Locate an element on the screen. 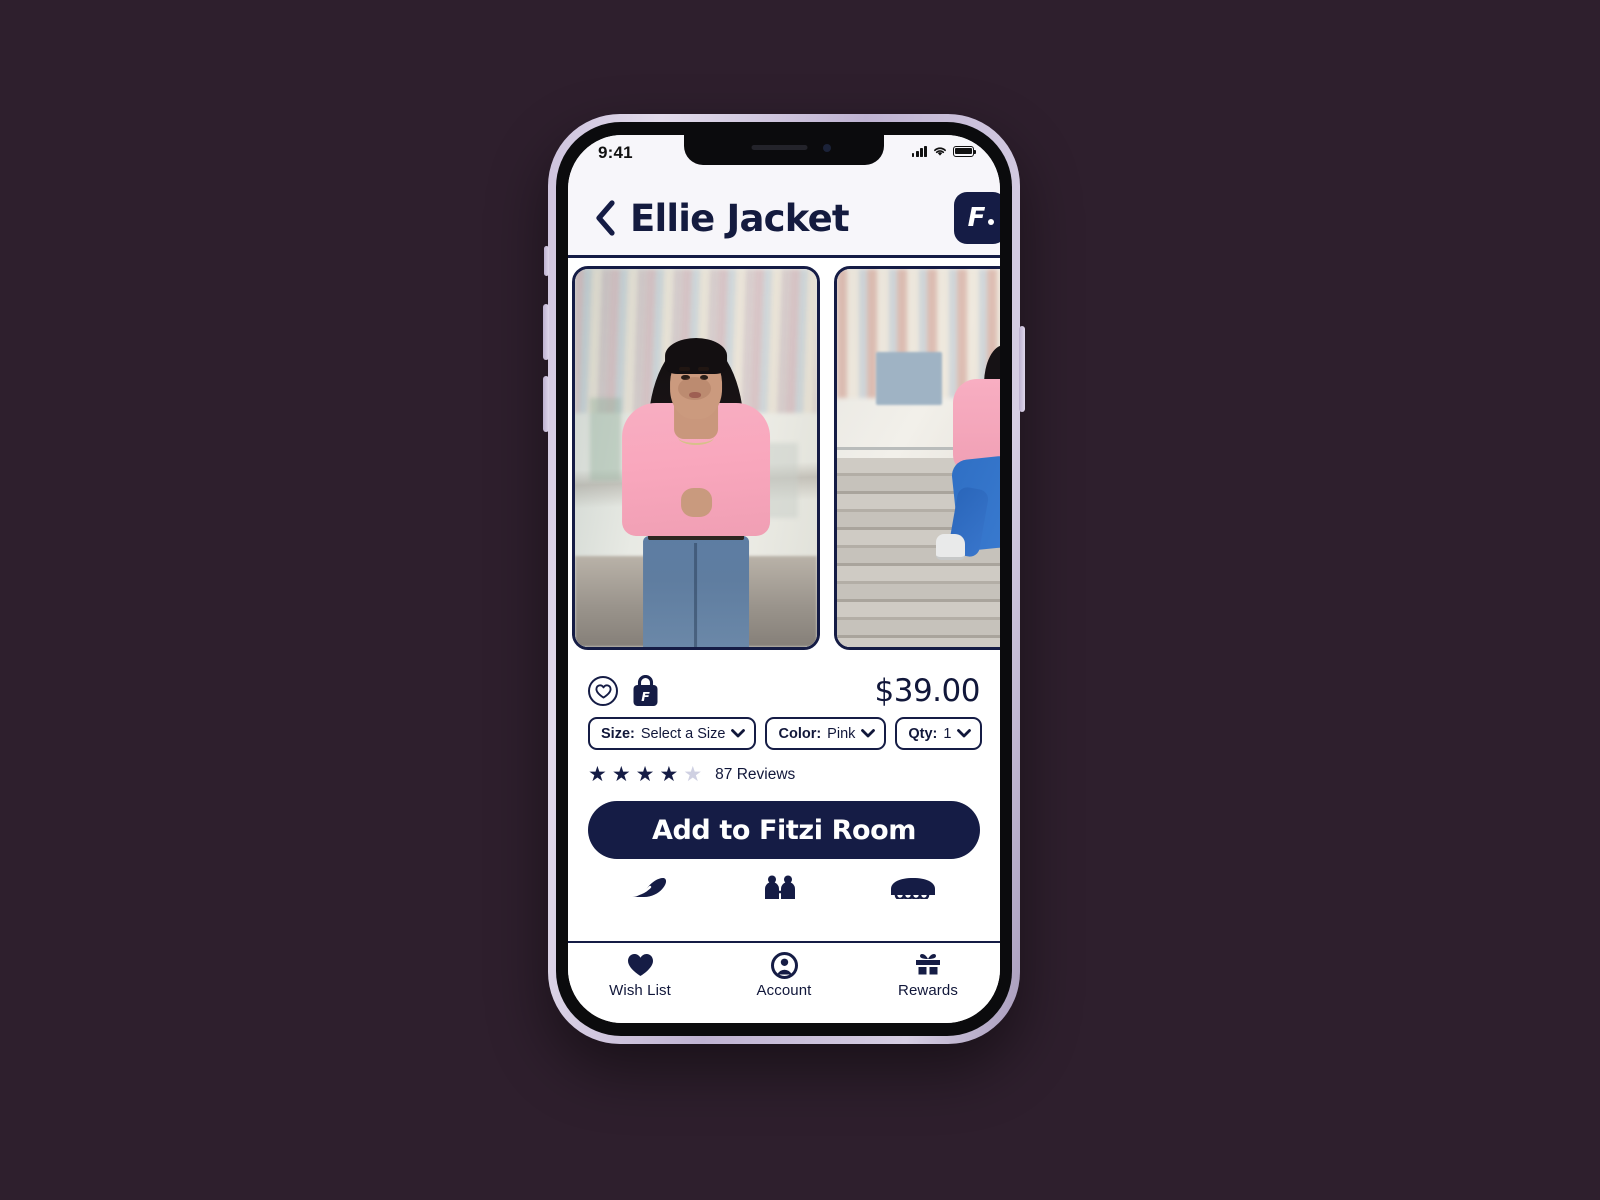 The height and width of the screenshot is (1200, 1600). fitzi-logo-letter: F is located at coordinates (976, 218).